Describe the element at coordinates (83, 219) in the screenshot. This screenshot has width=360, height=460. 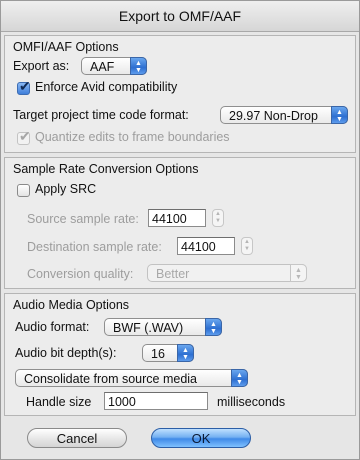
I see `source-rate-label: Source sample rate:` at that location.